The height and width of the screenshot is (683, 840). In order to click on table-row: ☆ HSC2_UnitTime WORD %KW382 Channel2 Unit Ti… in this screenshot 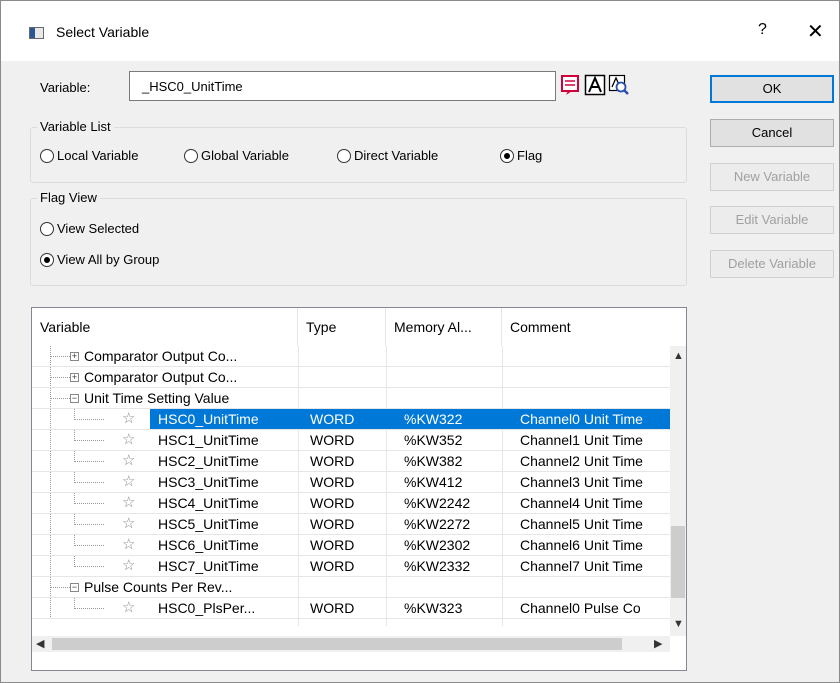, I will do `click(351, 461)`.